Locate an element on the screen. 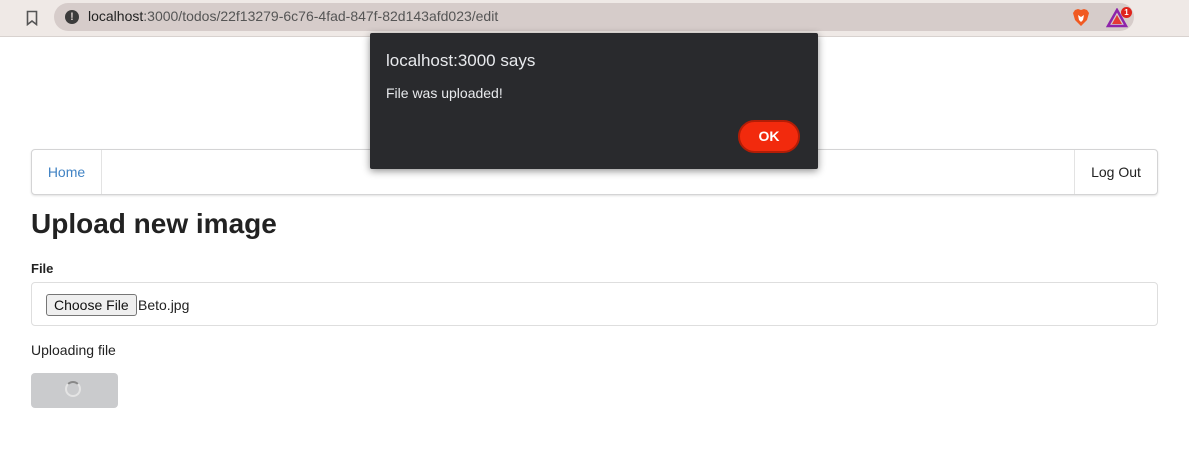 Image resolution: width=1189 pixels, height=470 pixels. upload-status-text: Uploading file is located at coordinates (73, 350).